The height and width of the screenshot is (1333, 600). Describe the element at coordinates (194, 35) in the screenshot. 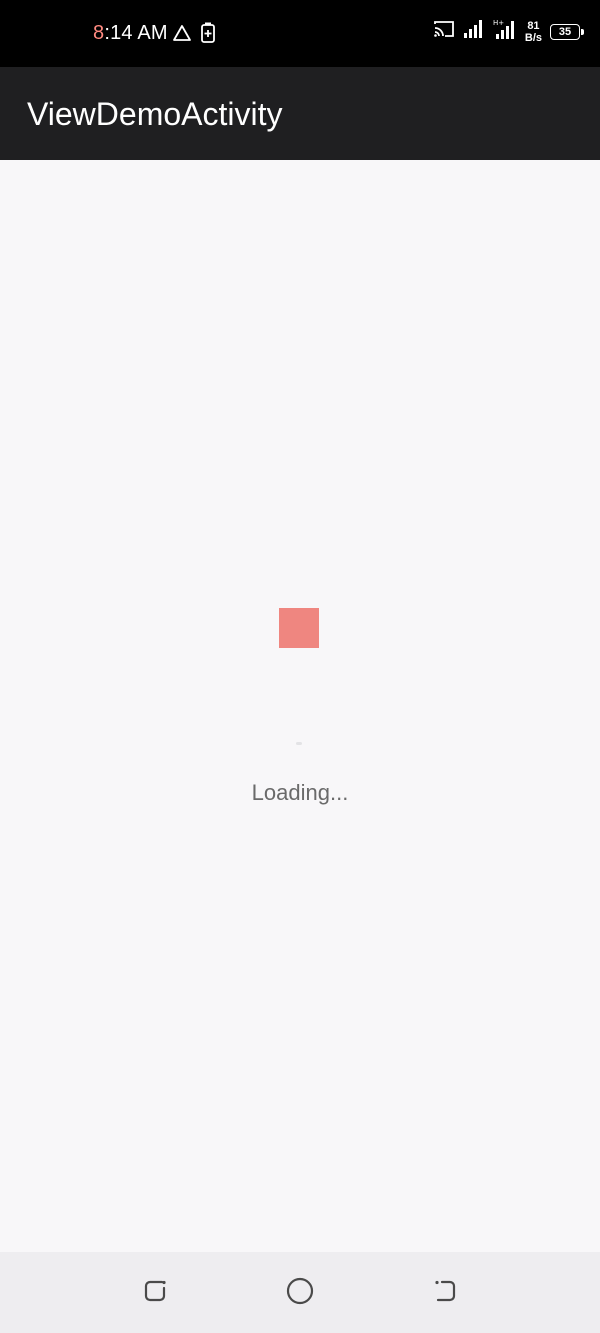

I see `status-notification-icons` at that location.